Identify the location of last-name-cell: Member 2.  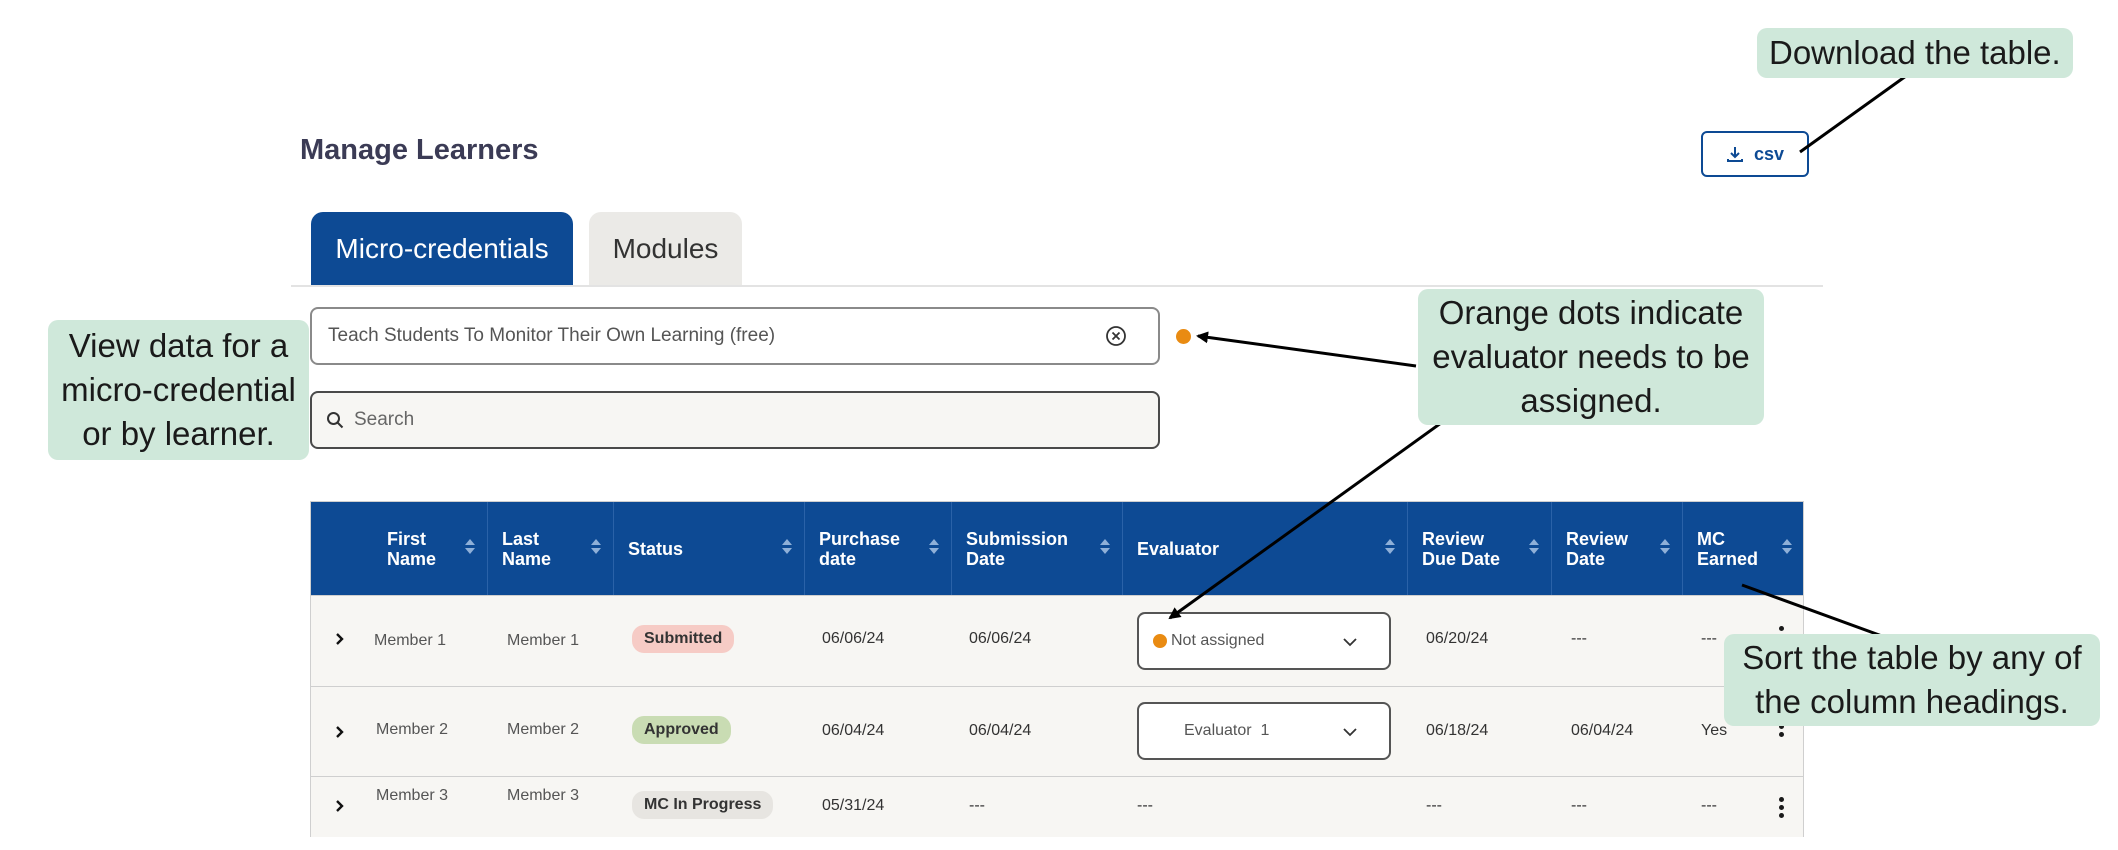
(543, 729).